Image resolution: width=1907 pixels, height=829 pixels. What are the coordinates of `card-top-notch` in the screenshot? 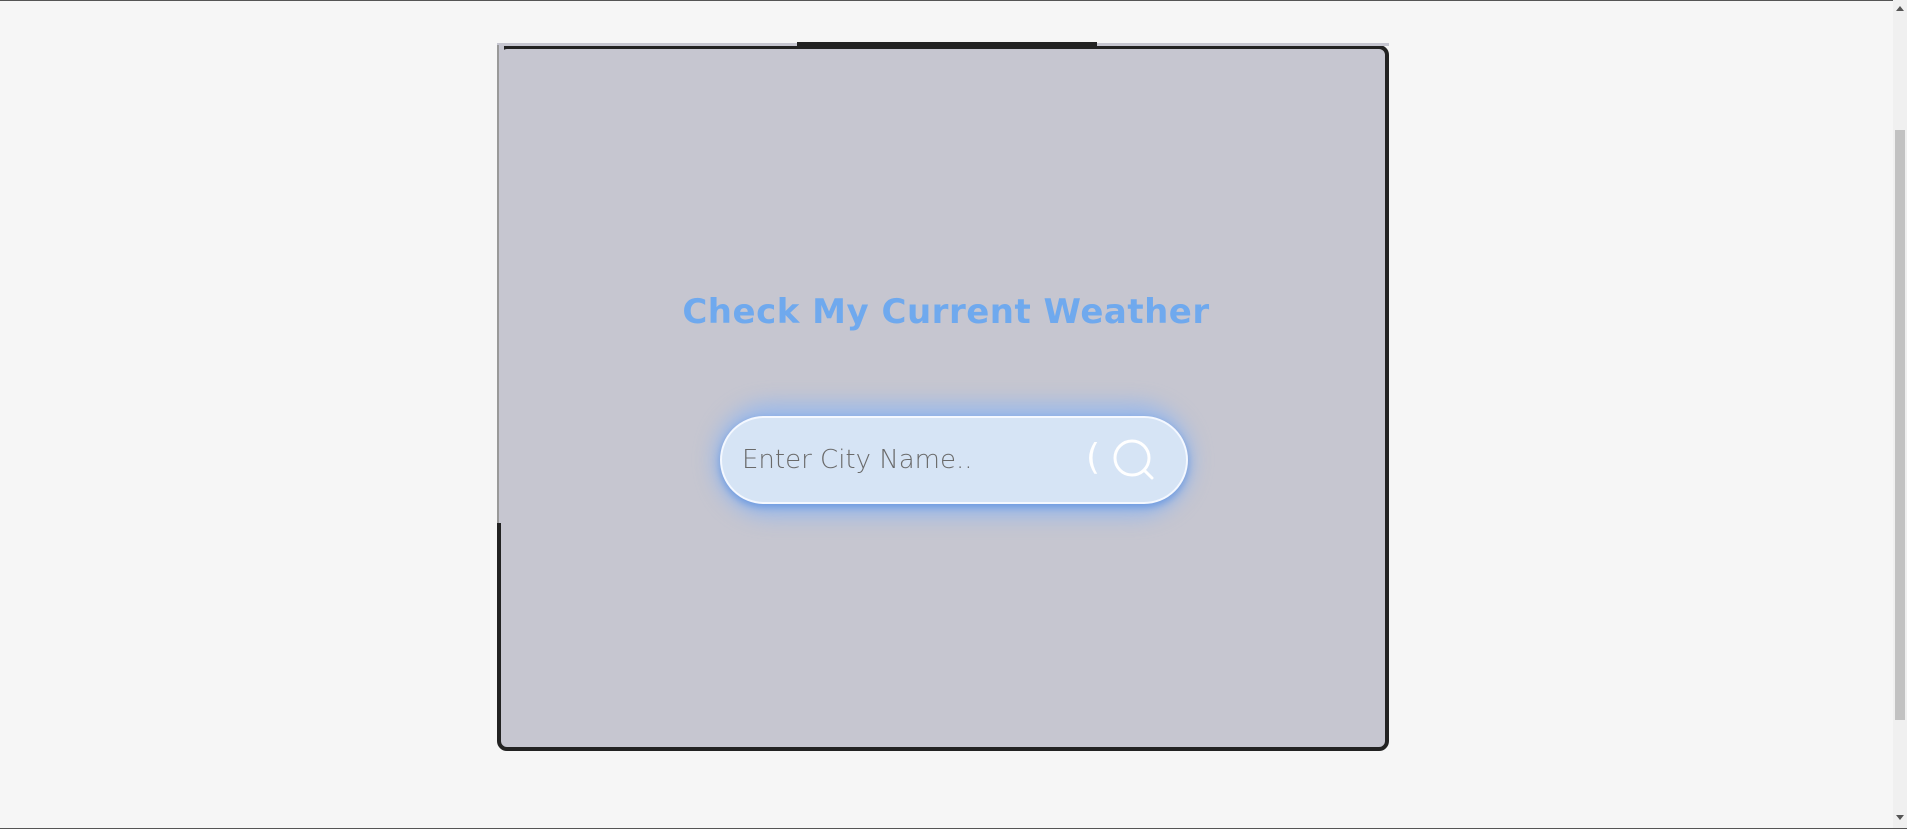 It's located at (947, 44).